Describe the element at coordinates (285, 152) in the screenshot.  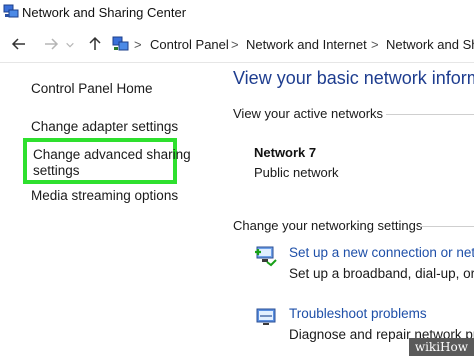
I see `network-name: Network 7` at that location.